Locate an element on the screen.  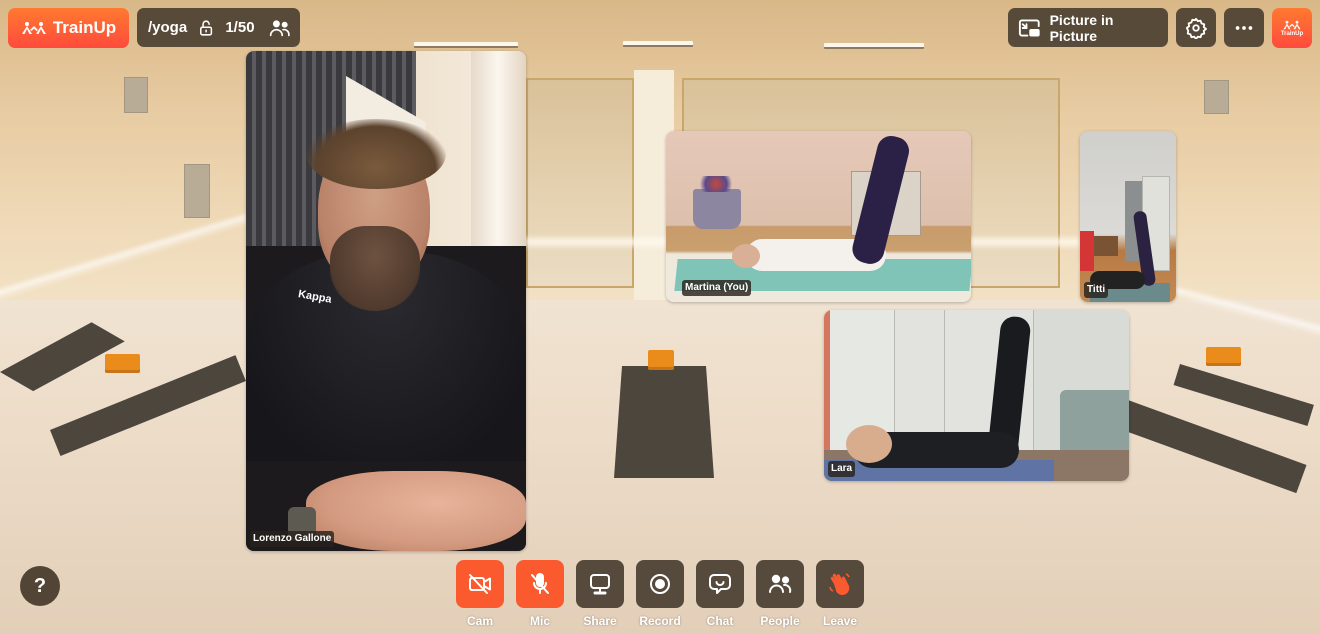
record-control: Record is located at coordinates (660, 594).